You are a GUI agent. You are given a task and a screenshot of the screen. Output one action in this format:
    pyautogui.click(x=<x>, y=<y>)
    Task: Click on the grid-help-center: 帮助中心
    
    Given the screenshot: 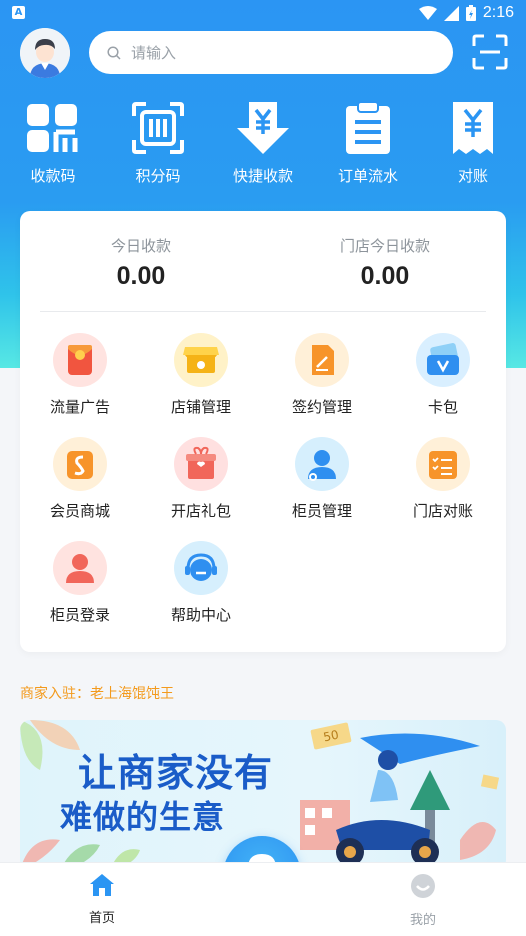 What is the action you would take?
    pyautogui.click(x=201, y=583)
    